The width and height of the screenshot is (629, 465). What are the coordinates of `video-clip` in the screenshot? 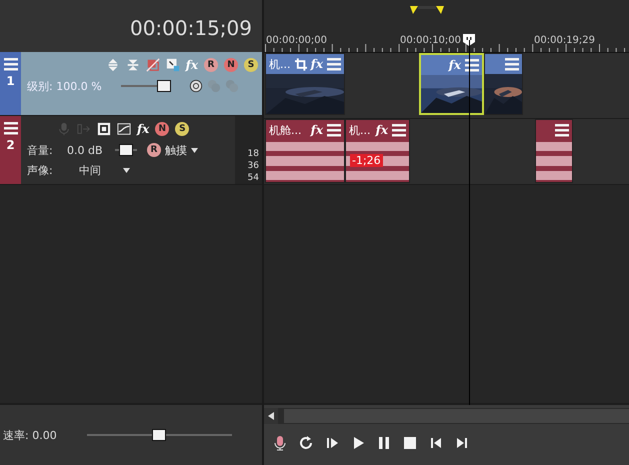 It's located at (503, 84).